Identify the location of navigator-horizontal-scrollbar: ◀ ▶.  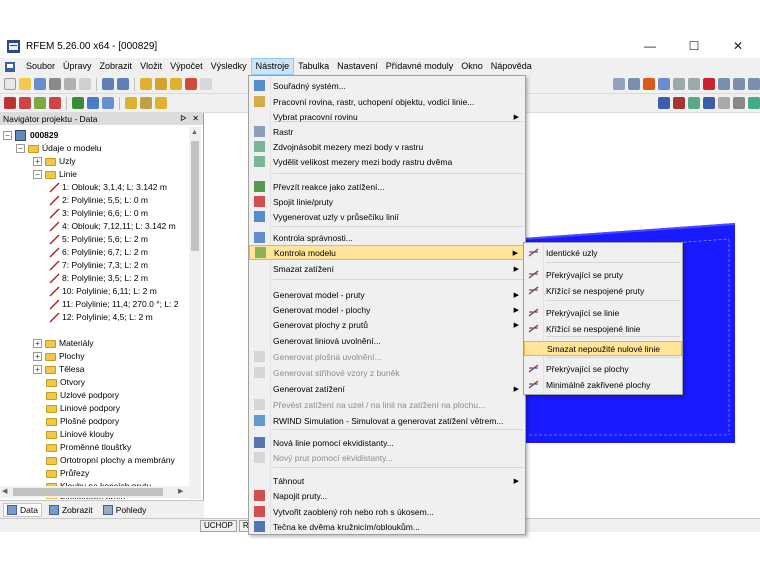
(100, 492).